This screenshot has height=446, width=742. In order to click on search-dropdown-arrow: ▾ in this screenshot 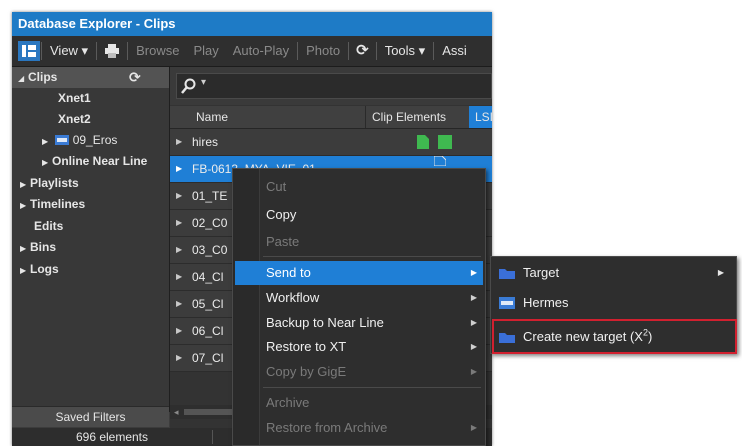, I will do `click(203, 82)`.